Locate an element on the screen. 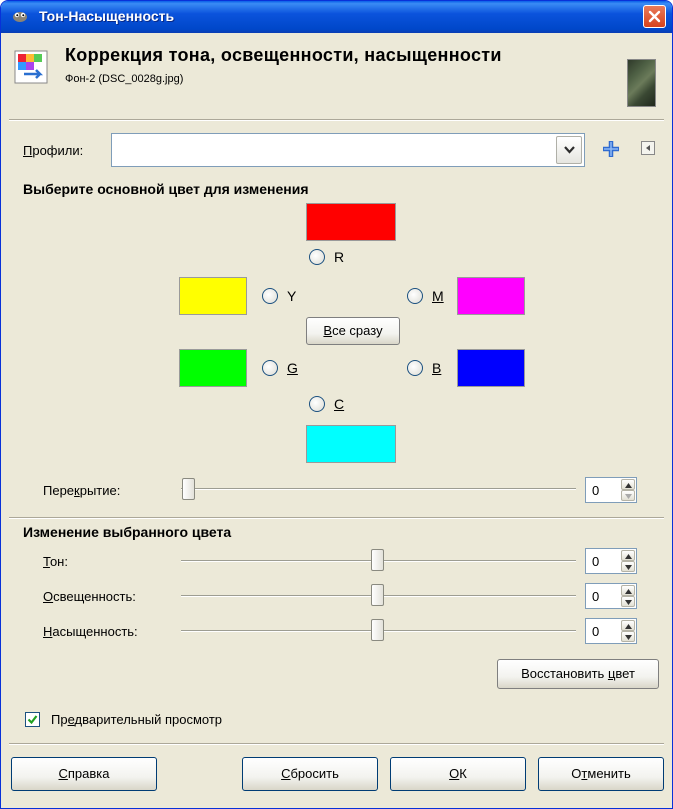  reset-button: Сбросить is located at coordinates (310, 774).